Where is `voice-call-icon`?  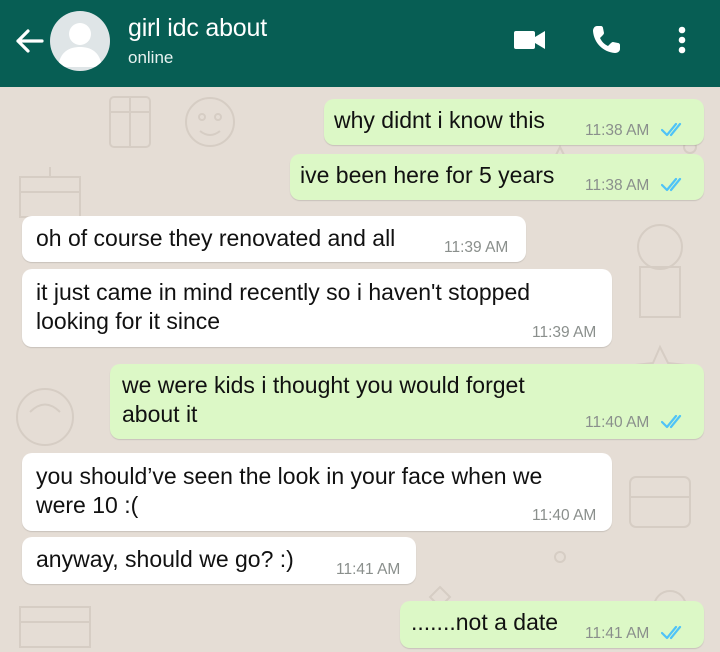
voice-call-icon is located at coordinates (606, 40).